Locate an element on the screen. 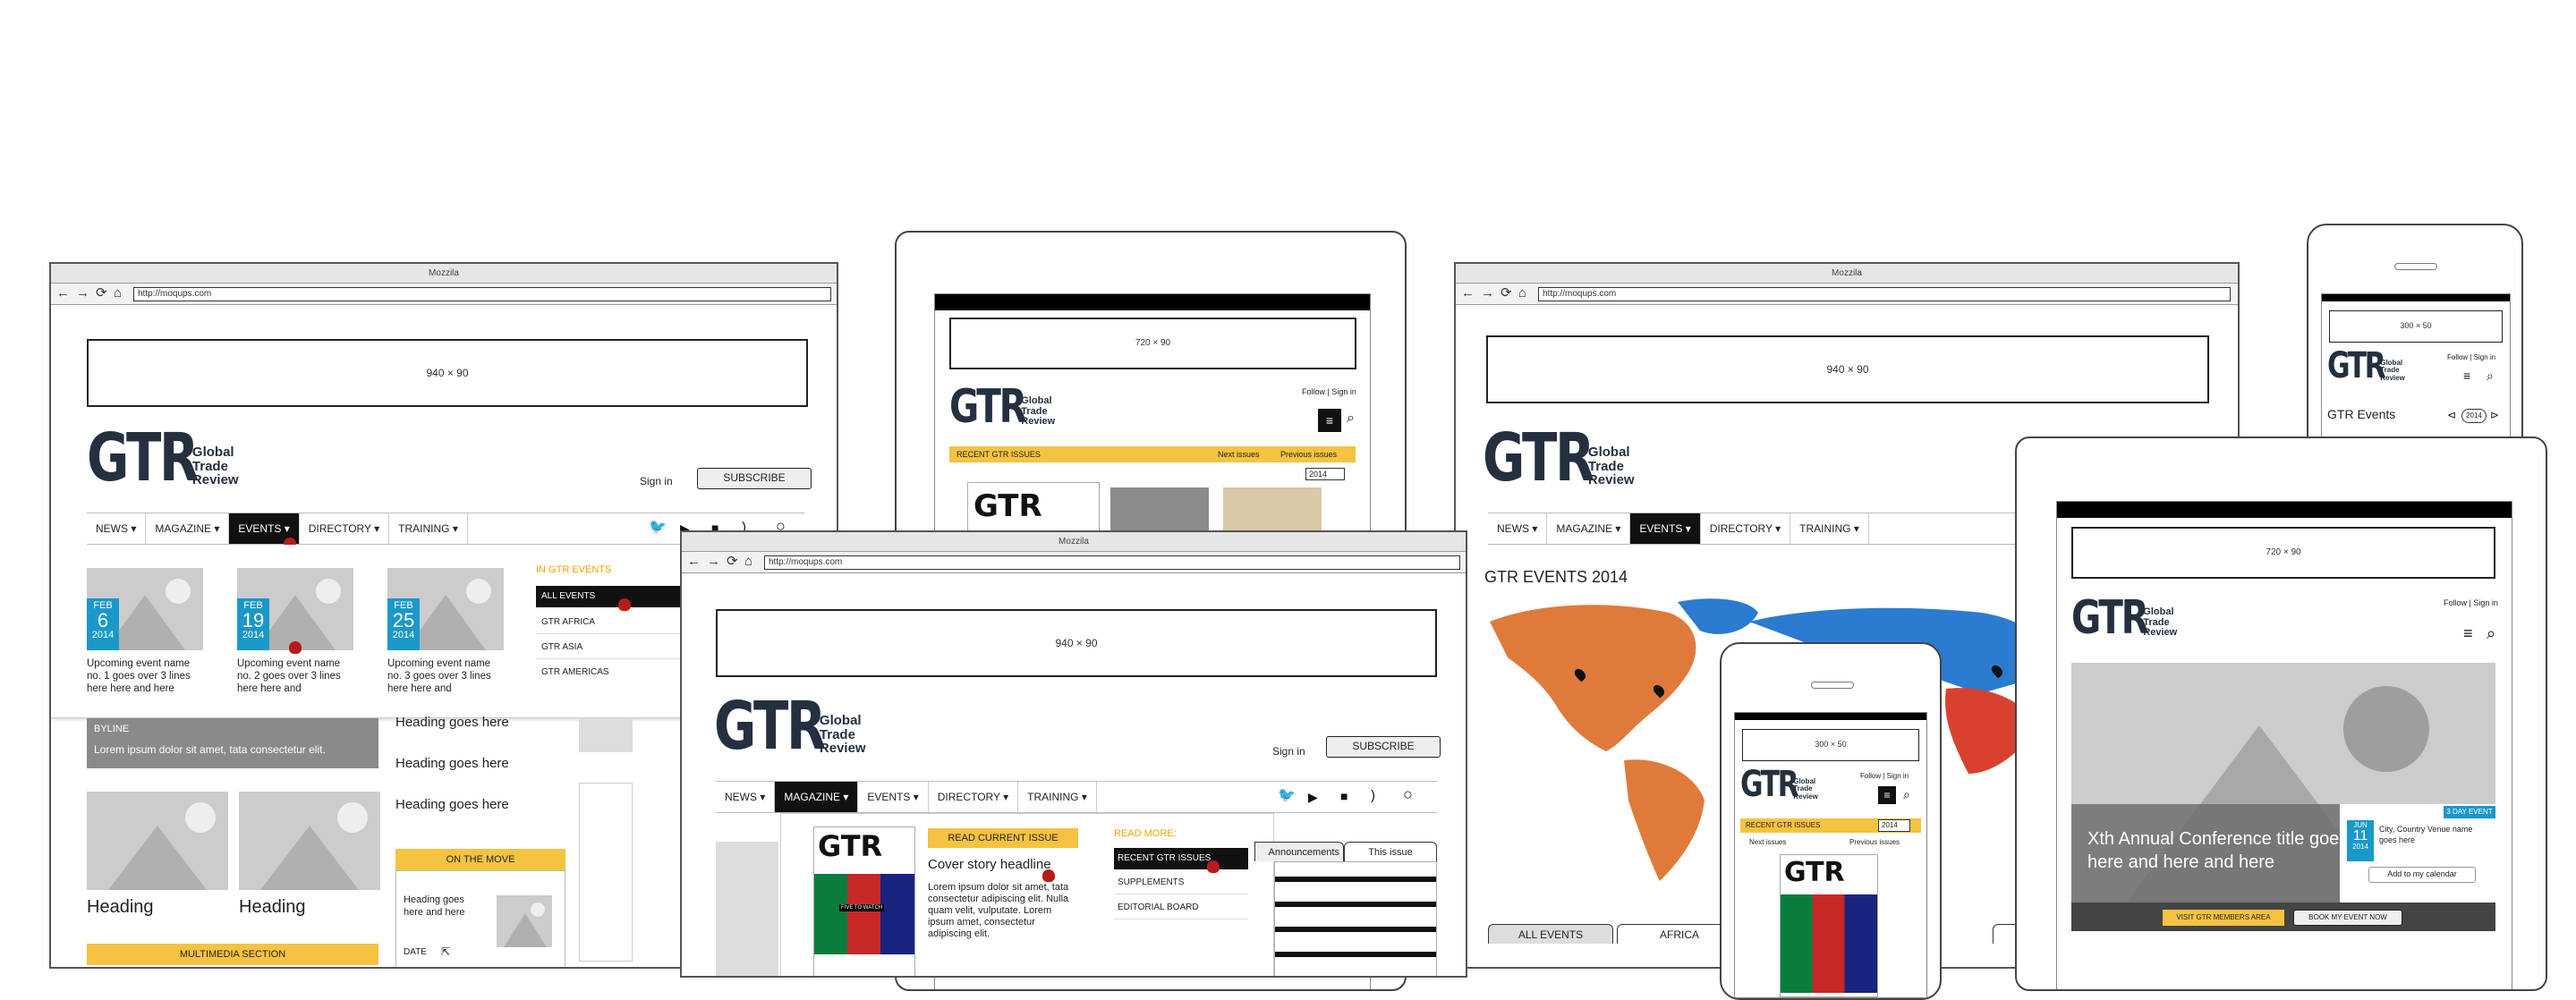 This screenshot has height=1000, width=2576. tab-this-issue: This issue is located at coordinates (1390, 851).